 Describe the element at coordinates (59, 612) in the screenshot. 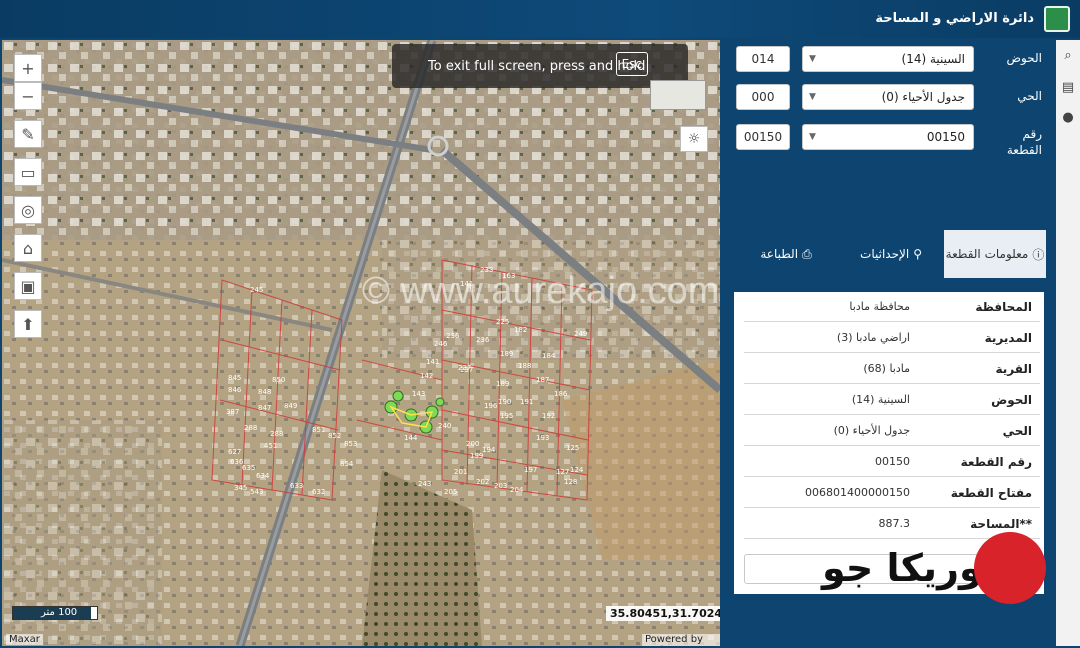

I see `scale-label: 100 متر` at that location.